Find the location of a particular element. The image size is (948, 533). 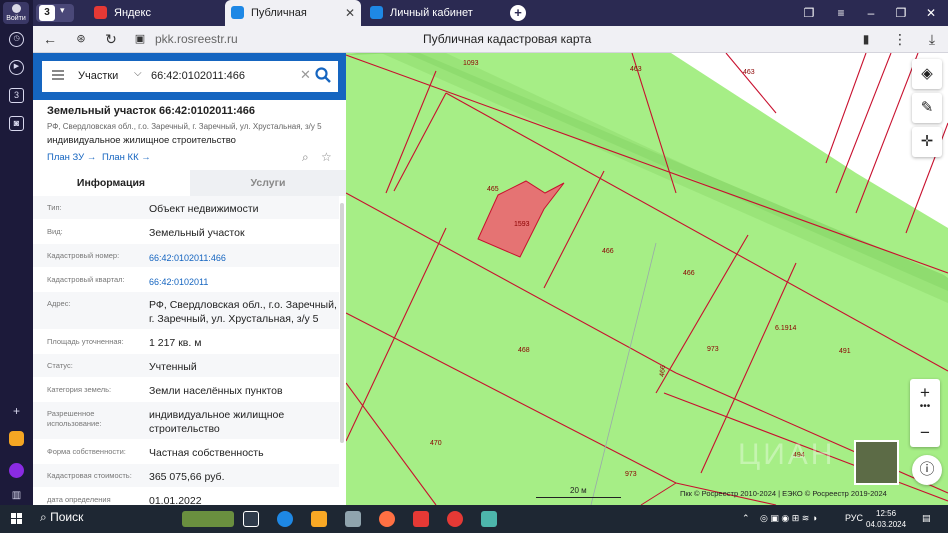

windows-start-icon is located at coordinates (17, 519).